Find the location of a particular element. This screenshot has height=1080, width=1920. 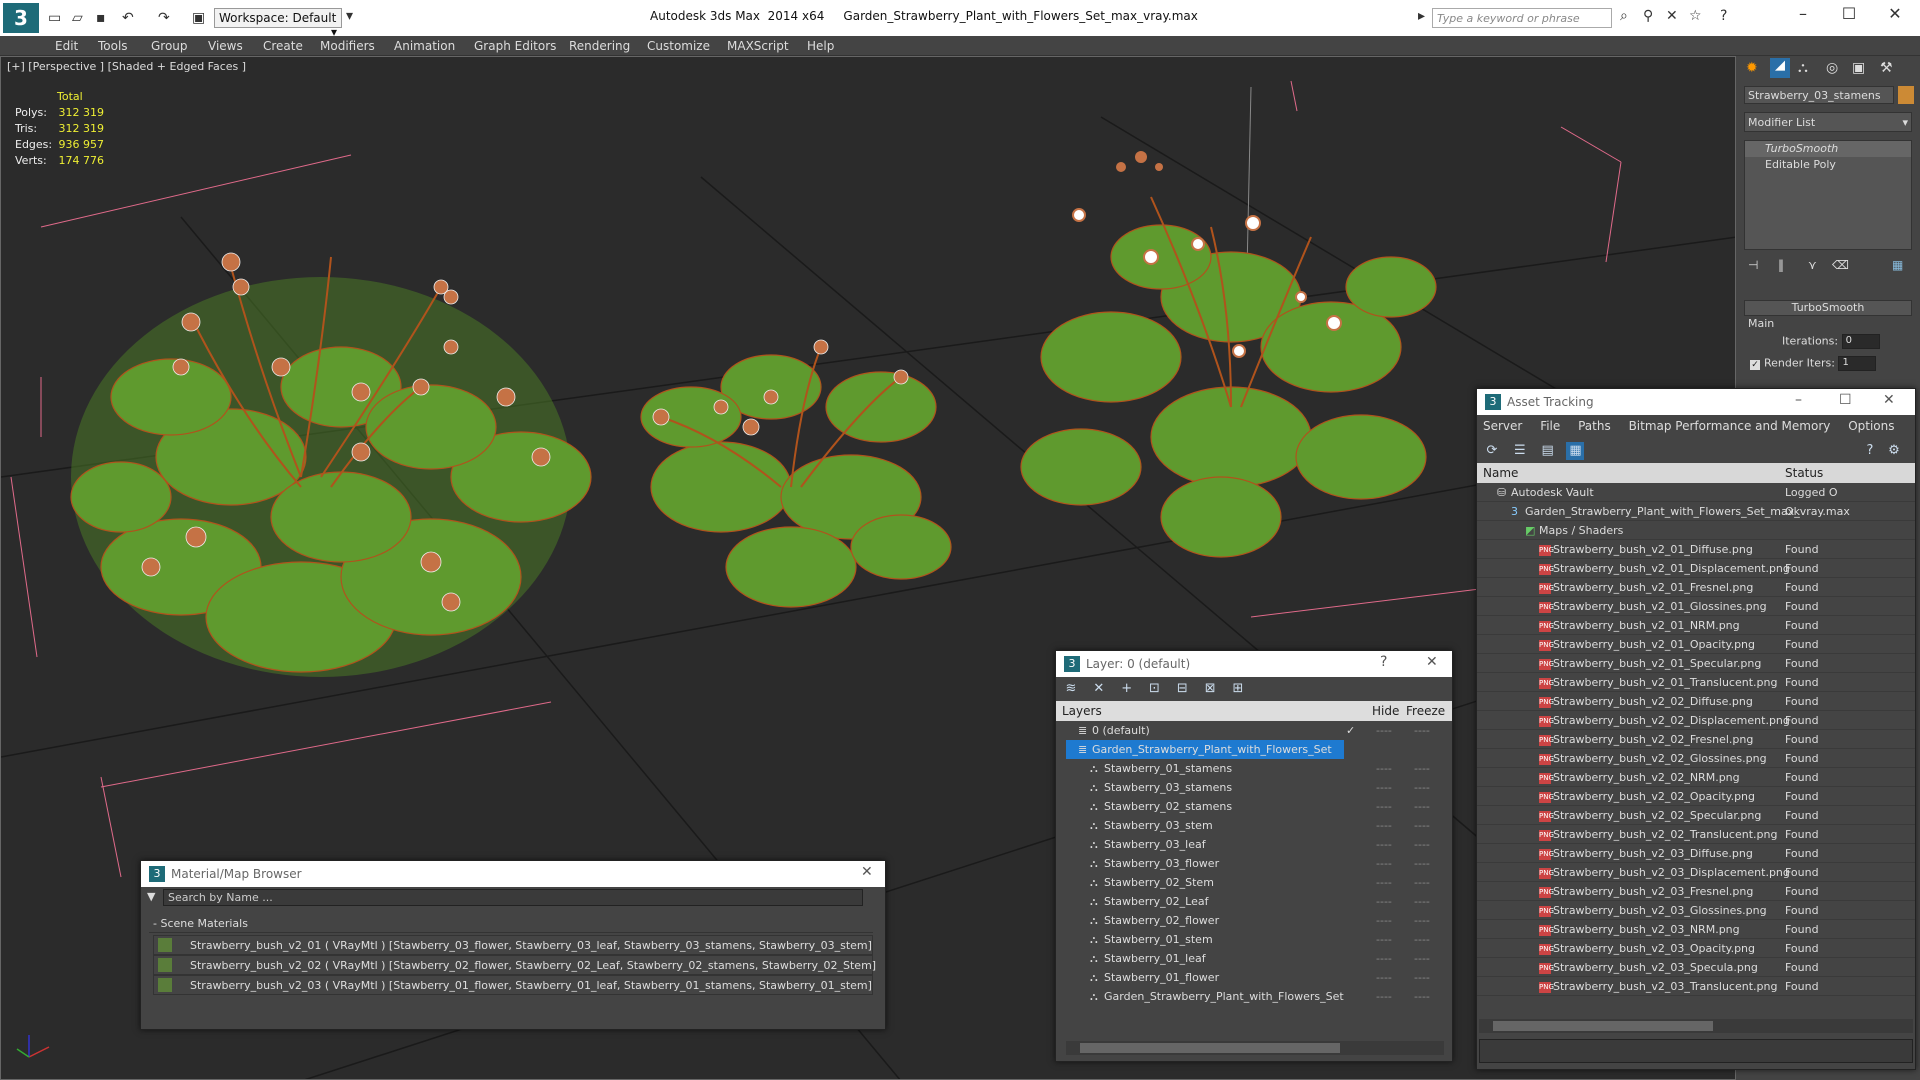

menu-group: Group is located at coordinates (169, 46).